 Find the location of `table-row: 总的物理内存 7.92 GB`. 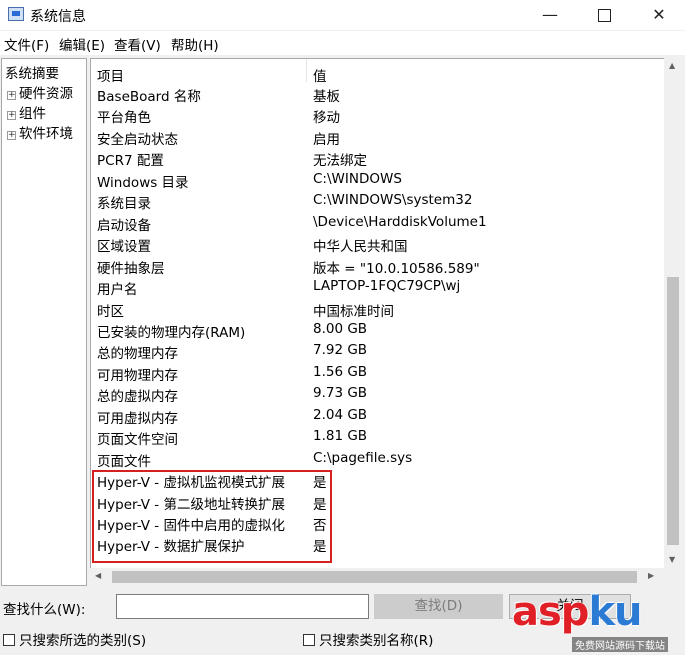

table-row: 总的物理内存 7.92 GB is located at coordinates (377, 351).